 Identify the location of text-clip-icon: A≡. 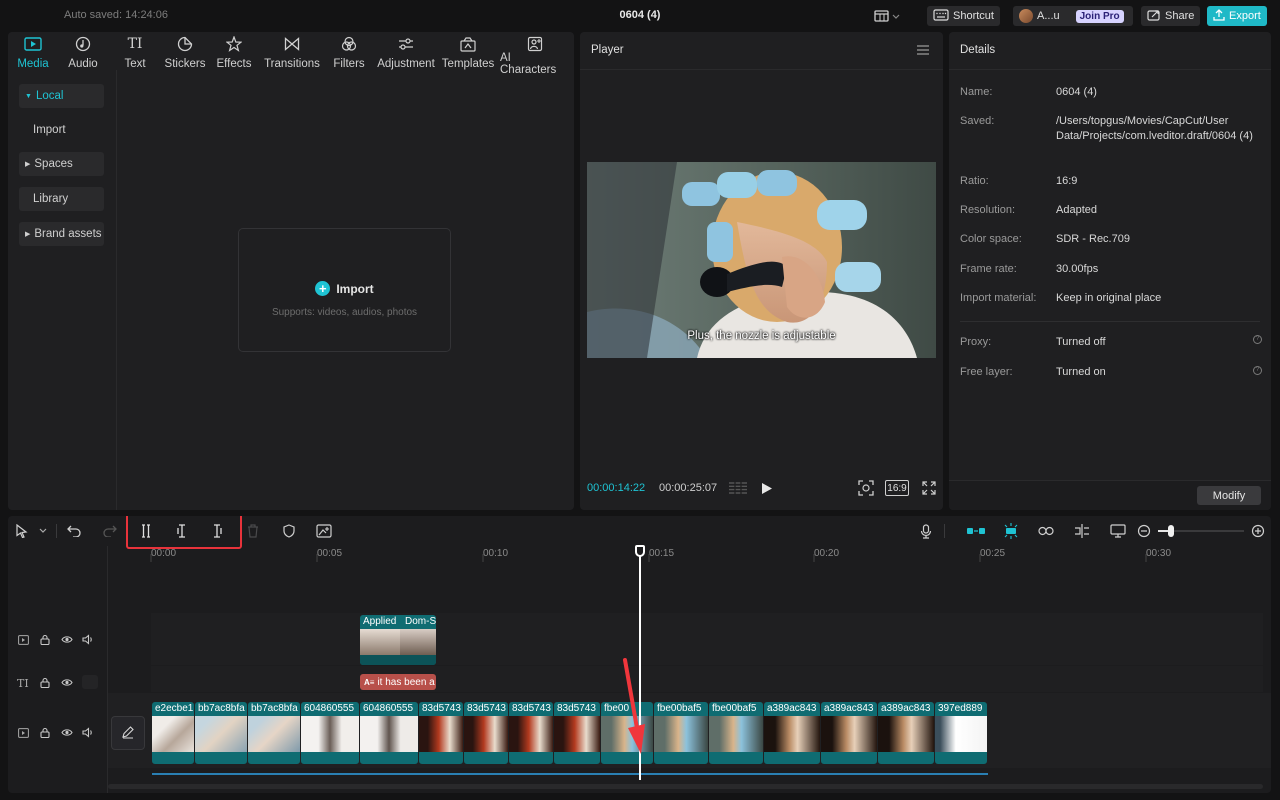
(369, 682).